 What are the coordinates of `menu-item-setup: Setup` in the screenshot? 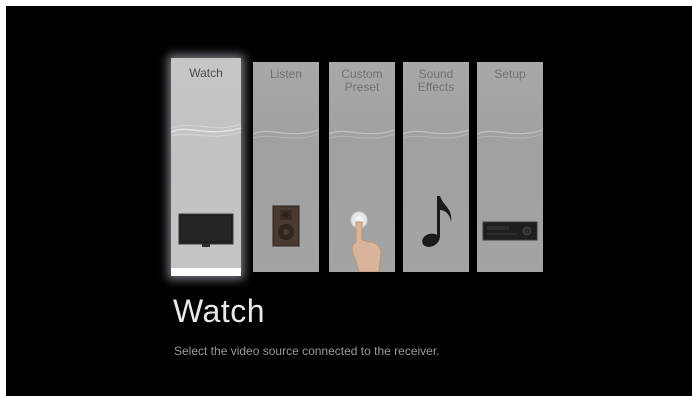 It's located at (510, 167).